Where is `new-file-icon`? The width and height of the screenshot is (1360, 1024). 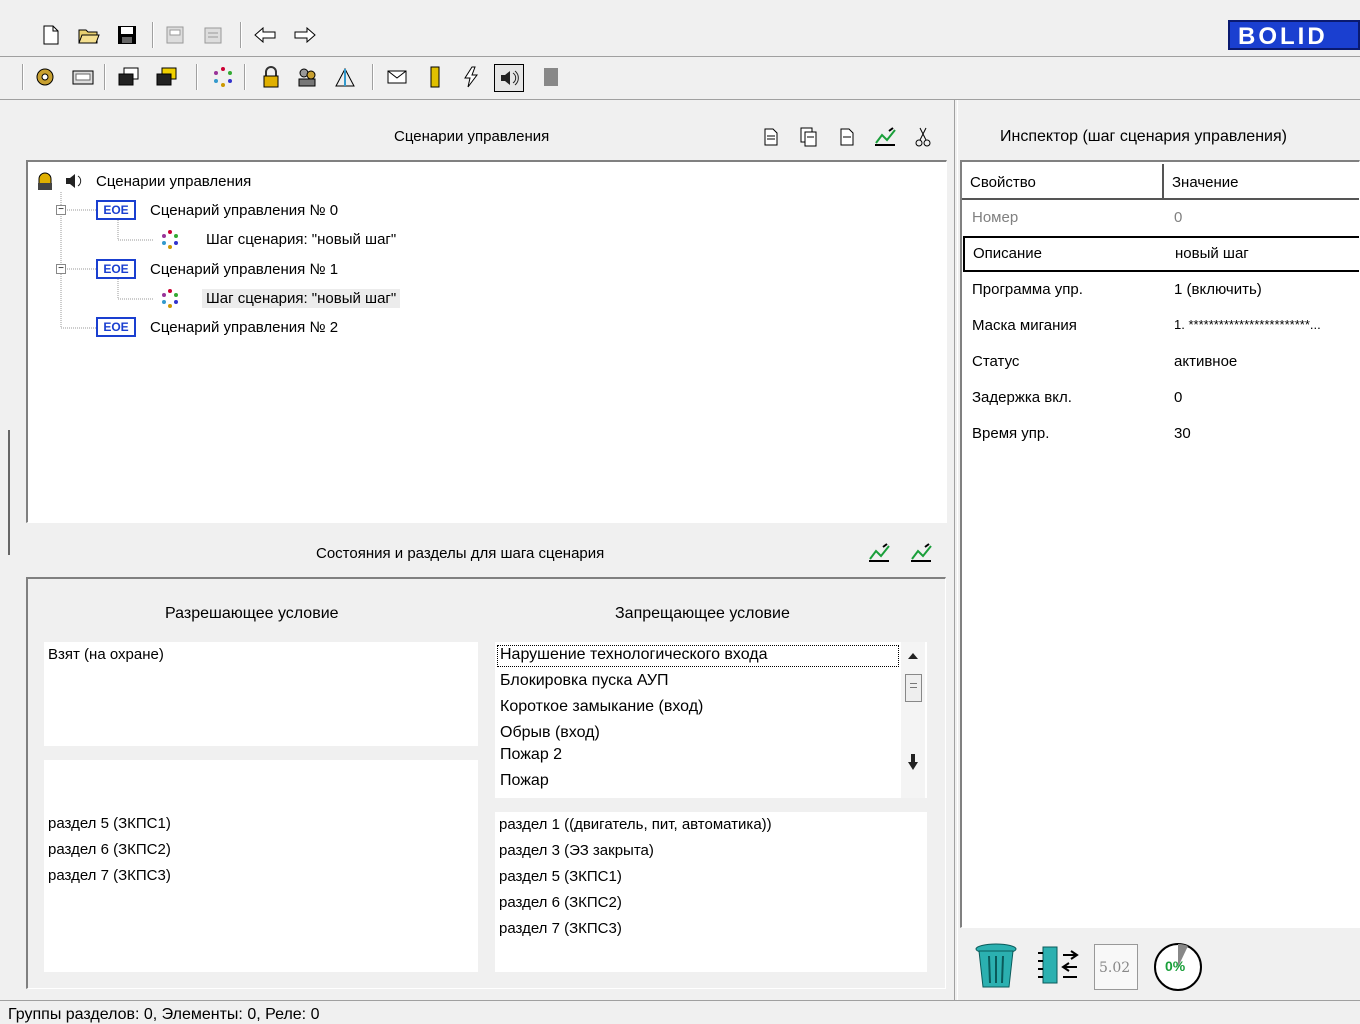 new-file-icon is located at coordinates (51, 35).